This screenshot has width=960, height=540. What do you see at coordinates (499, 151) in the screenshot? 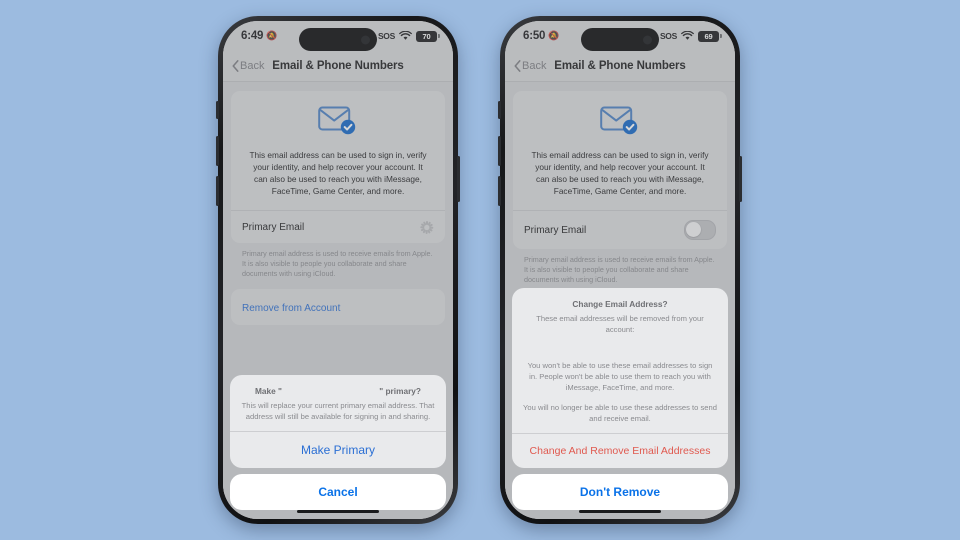
I see `volume-up-button-right` at bounding box center [499, 151].